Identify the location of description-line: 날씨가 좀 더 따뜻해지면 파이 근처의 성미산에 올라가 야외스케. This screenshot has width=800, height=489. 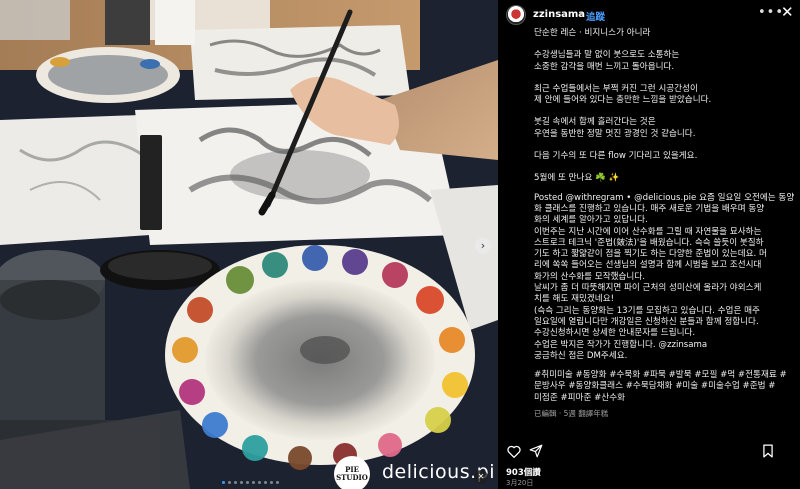
(648, 288).